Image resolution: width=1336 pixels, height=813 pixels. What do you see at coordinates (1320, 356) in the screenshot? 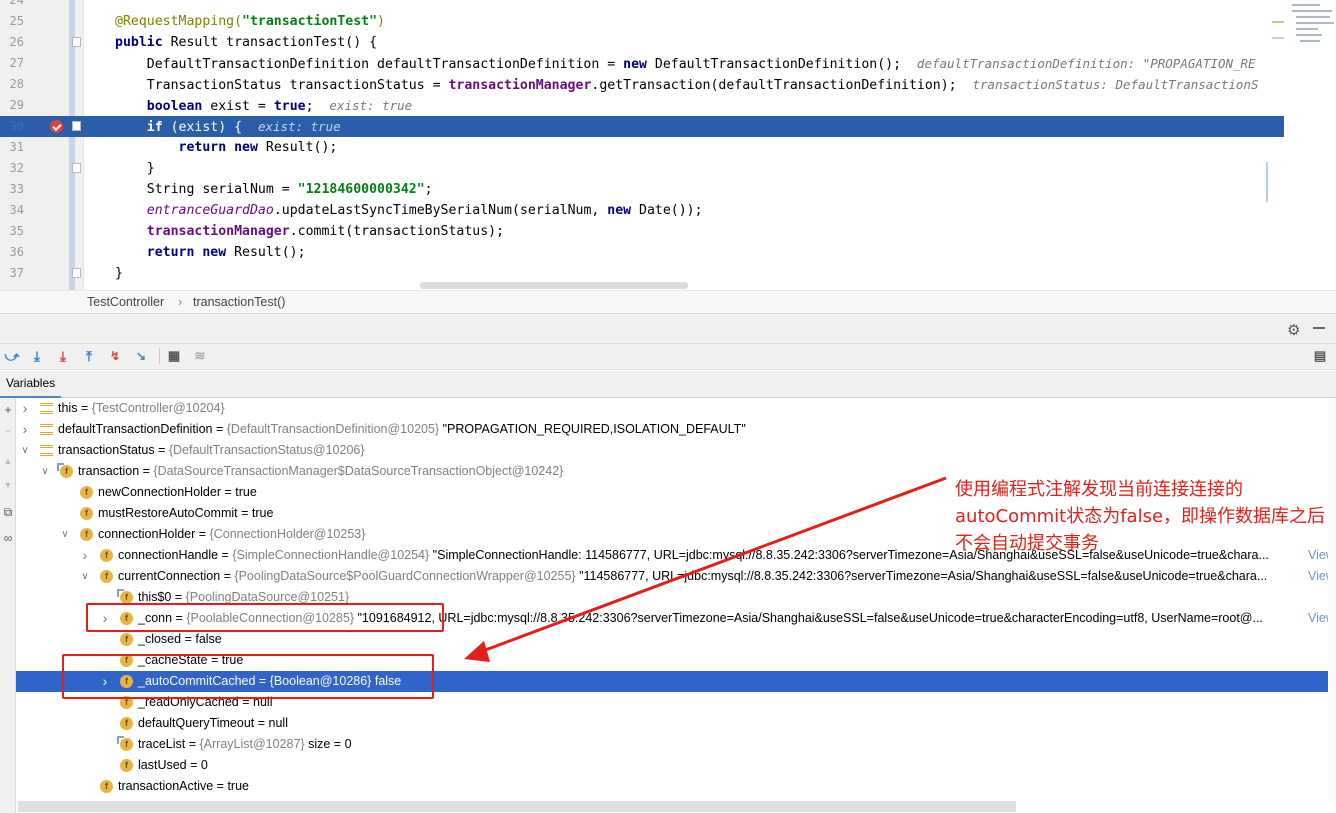
I see `layout-icon: ▤` at bounding box center [1320, 356].